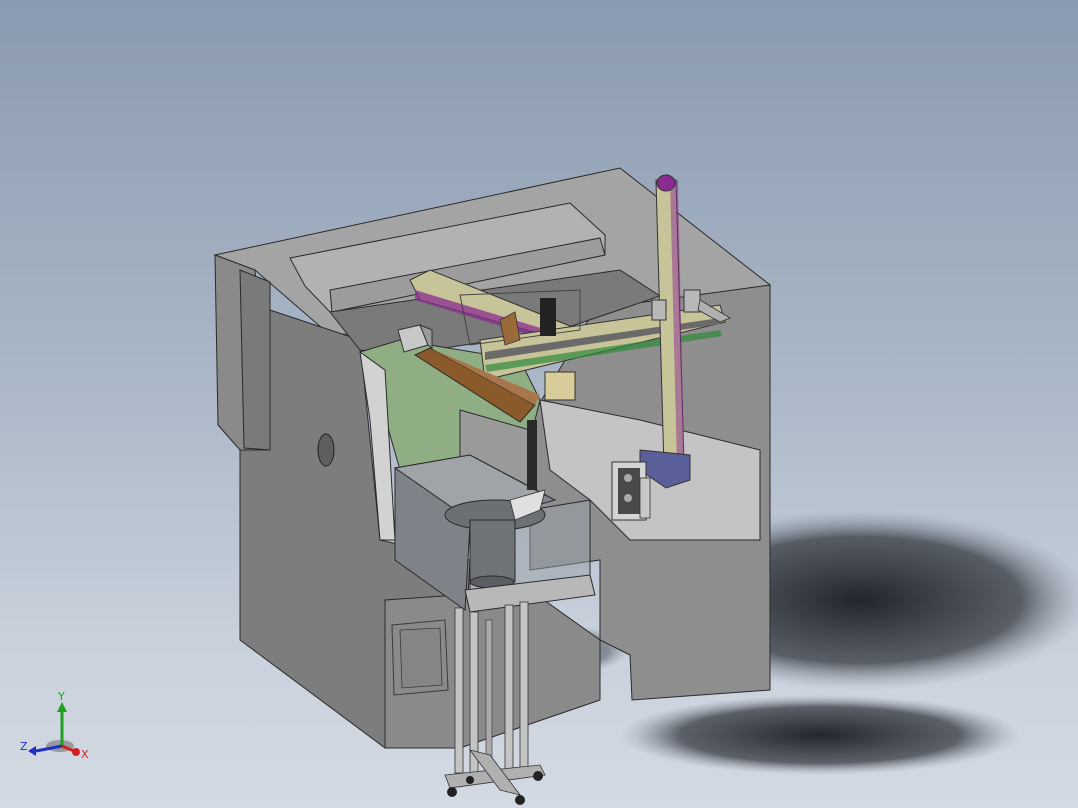 The width and height of the screenshot is (1078, 808). Describe the element at coordinates (24, 746) in the screenshot. I see `z-axis-label: Z` at that location.